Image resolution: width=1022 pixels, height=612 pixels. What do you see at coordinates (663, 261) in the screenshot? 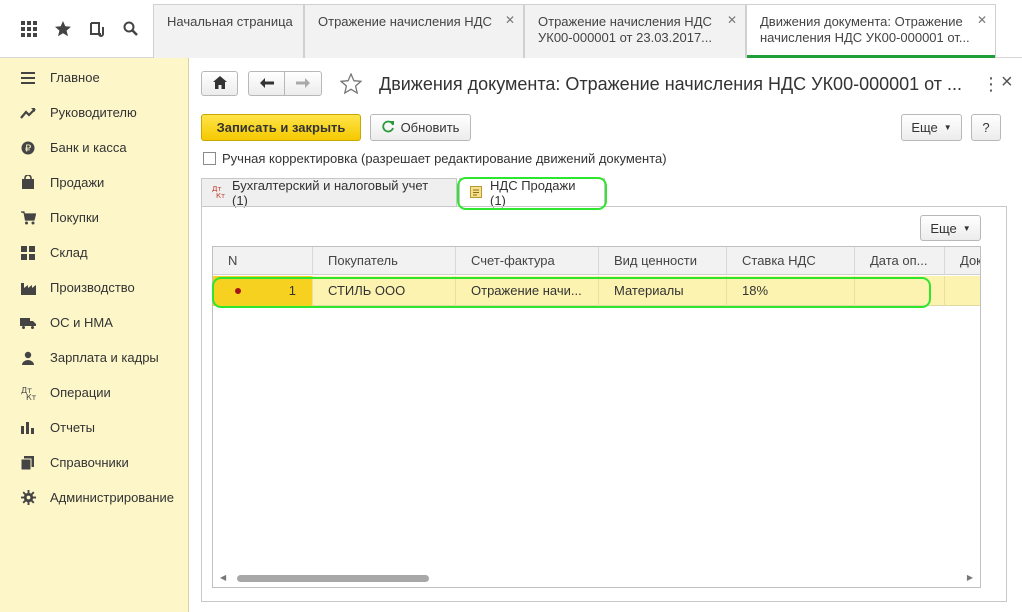
I see `column-header-value-type: Вид ценности` at bounding box center [663, 261].